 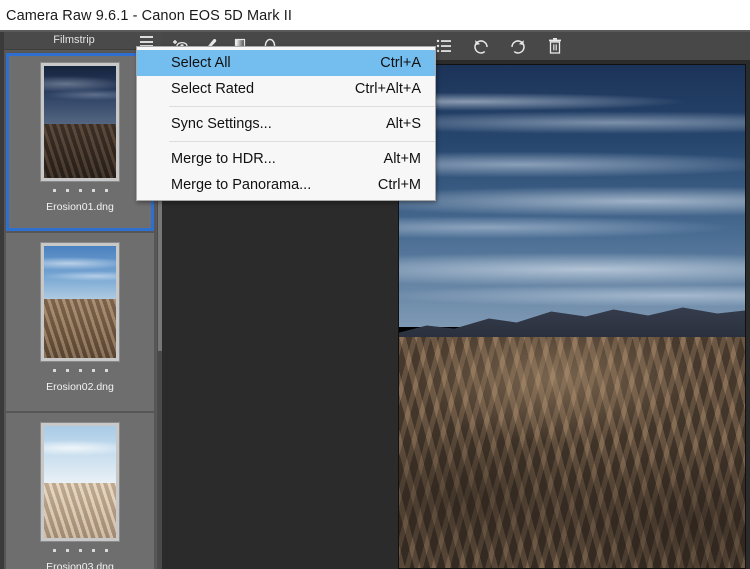 What do you see at coordinates (149, 15) in the screenshot?
I see `window-title: Camera Raw 9.6.1 - Canon EOS 5D Mark II` at bounding box center [149, 15].